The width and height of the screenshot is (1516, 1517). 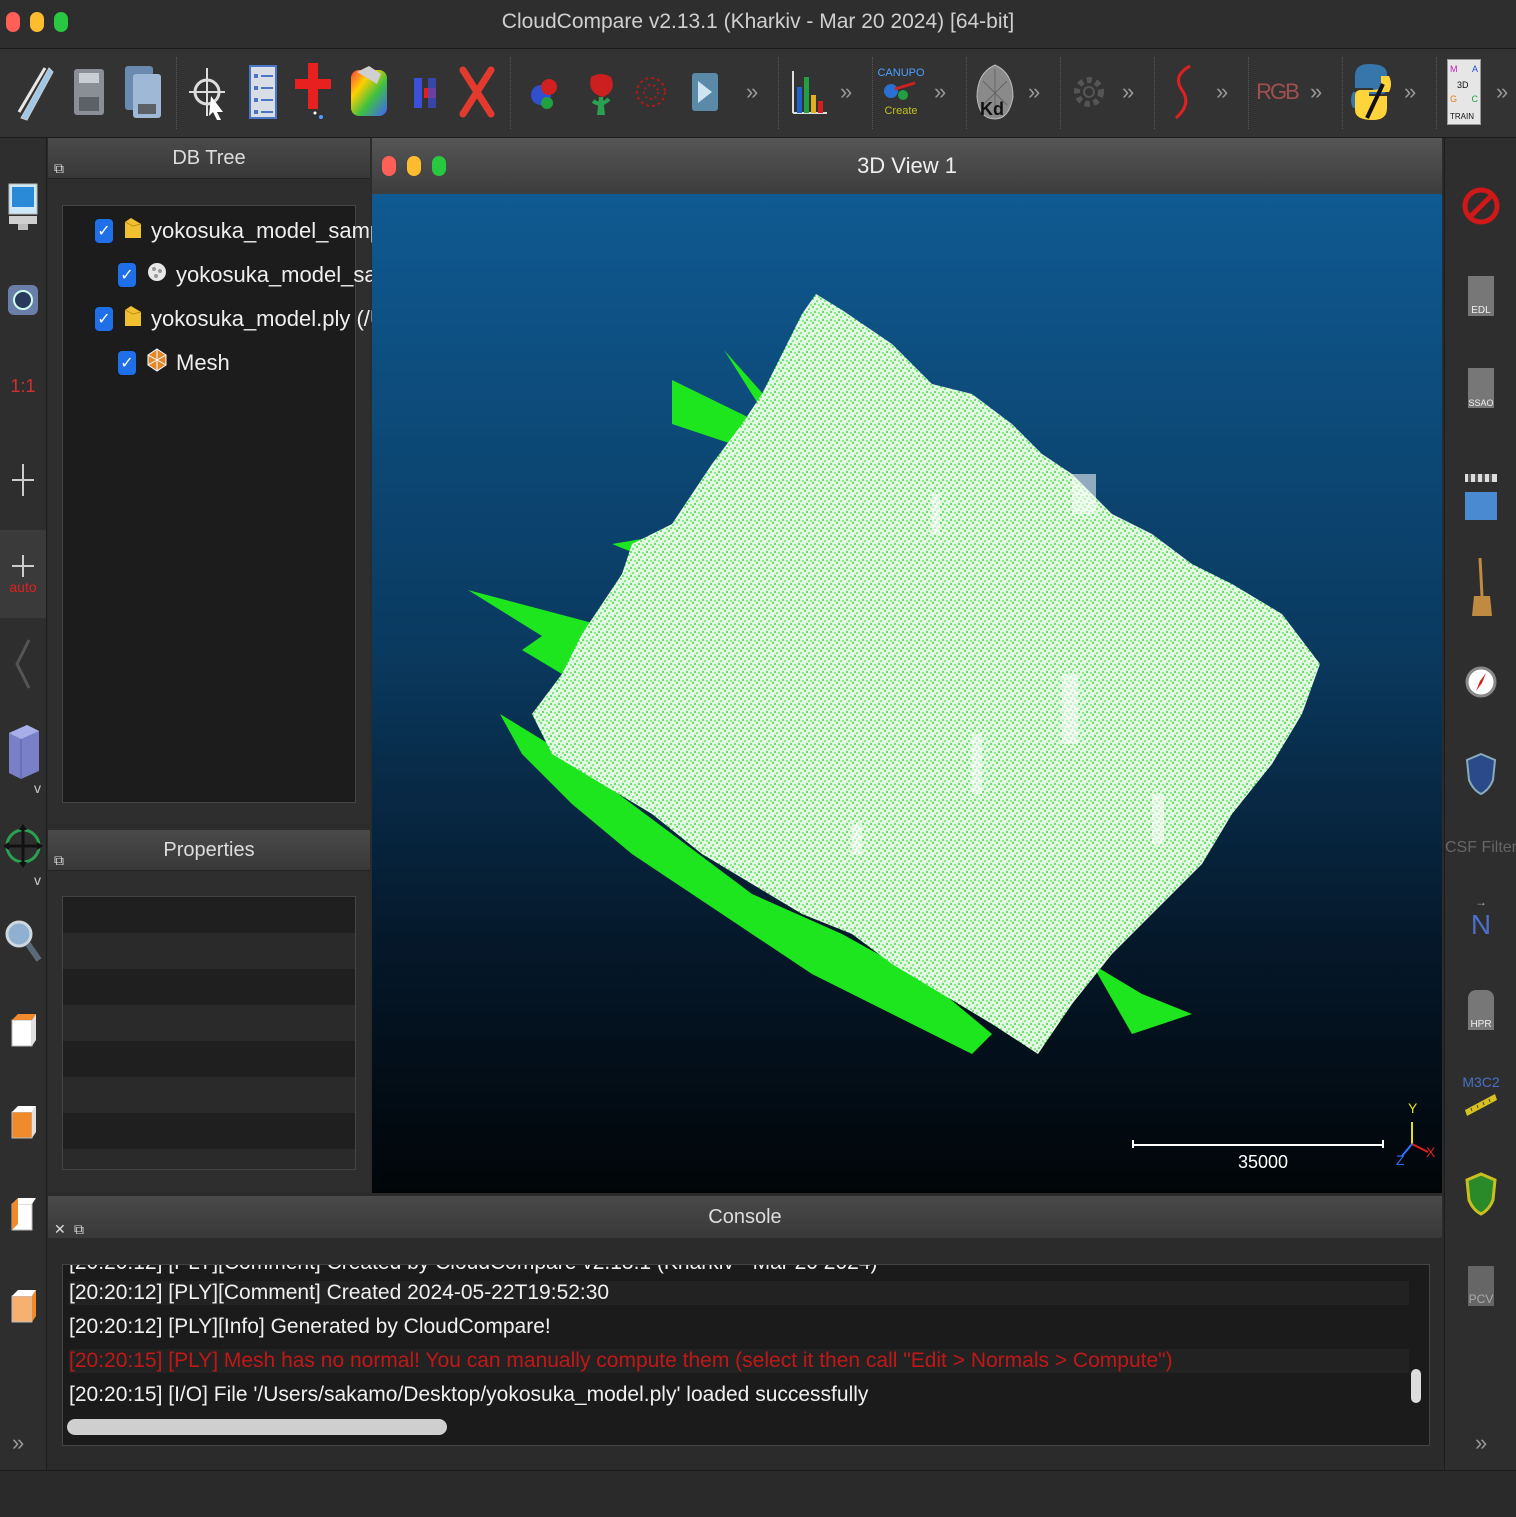 I want to click on tree-item-mesh: ✓ Mesh, so click(x=174, y=363).